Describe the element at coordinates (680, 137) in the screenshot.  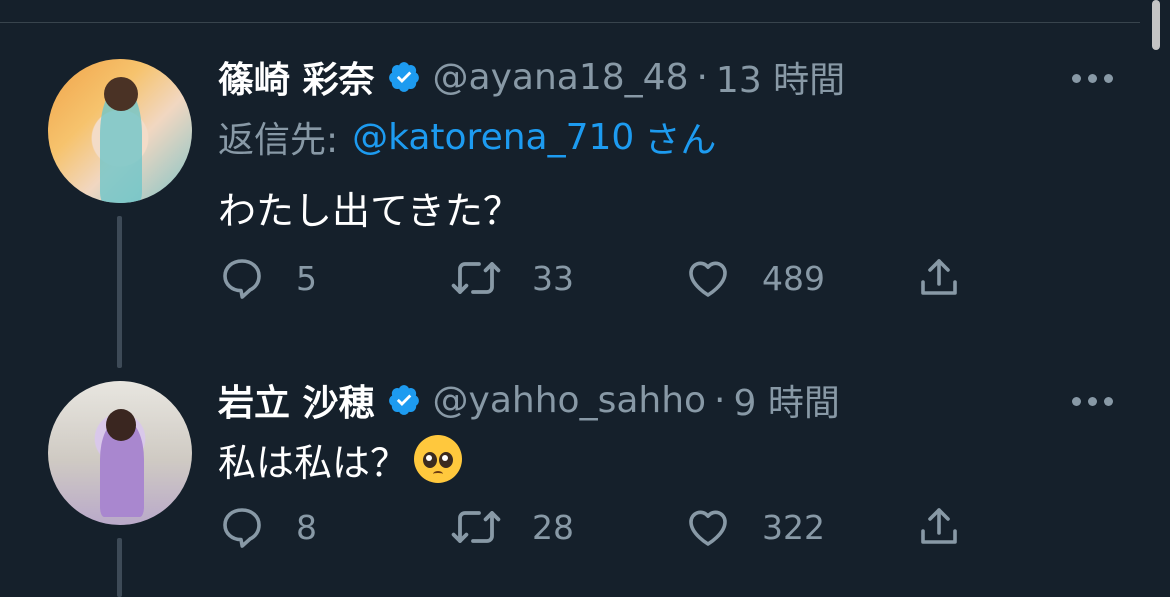
I see `reply-mention-suffix: さん` at that location.